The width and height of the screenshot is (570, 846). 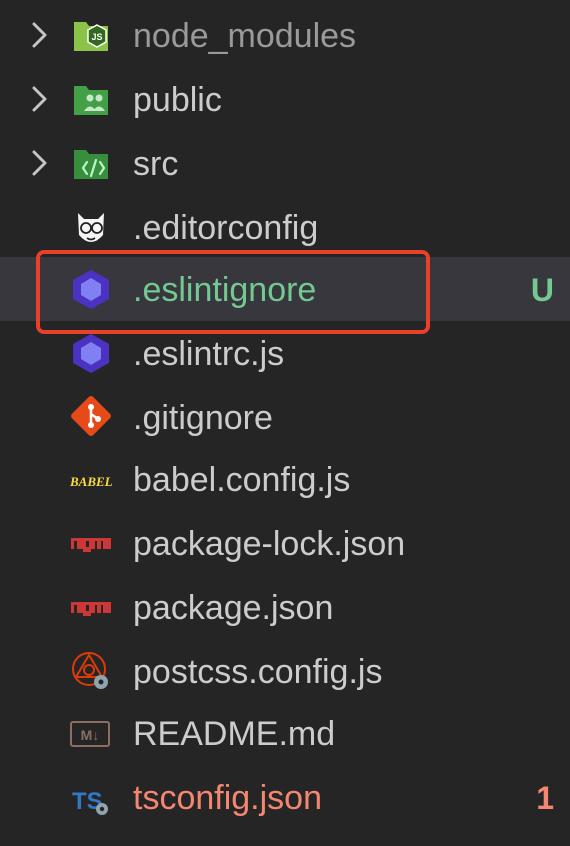 I want to click on tree-item-readme: M↓ README.md, so click(x=285, y=733).